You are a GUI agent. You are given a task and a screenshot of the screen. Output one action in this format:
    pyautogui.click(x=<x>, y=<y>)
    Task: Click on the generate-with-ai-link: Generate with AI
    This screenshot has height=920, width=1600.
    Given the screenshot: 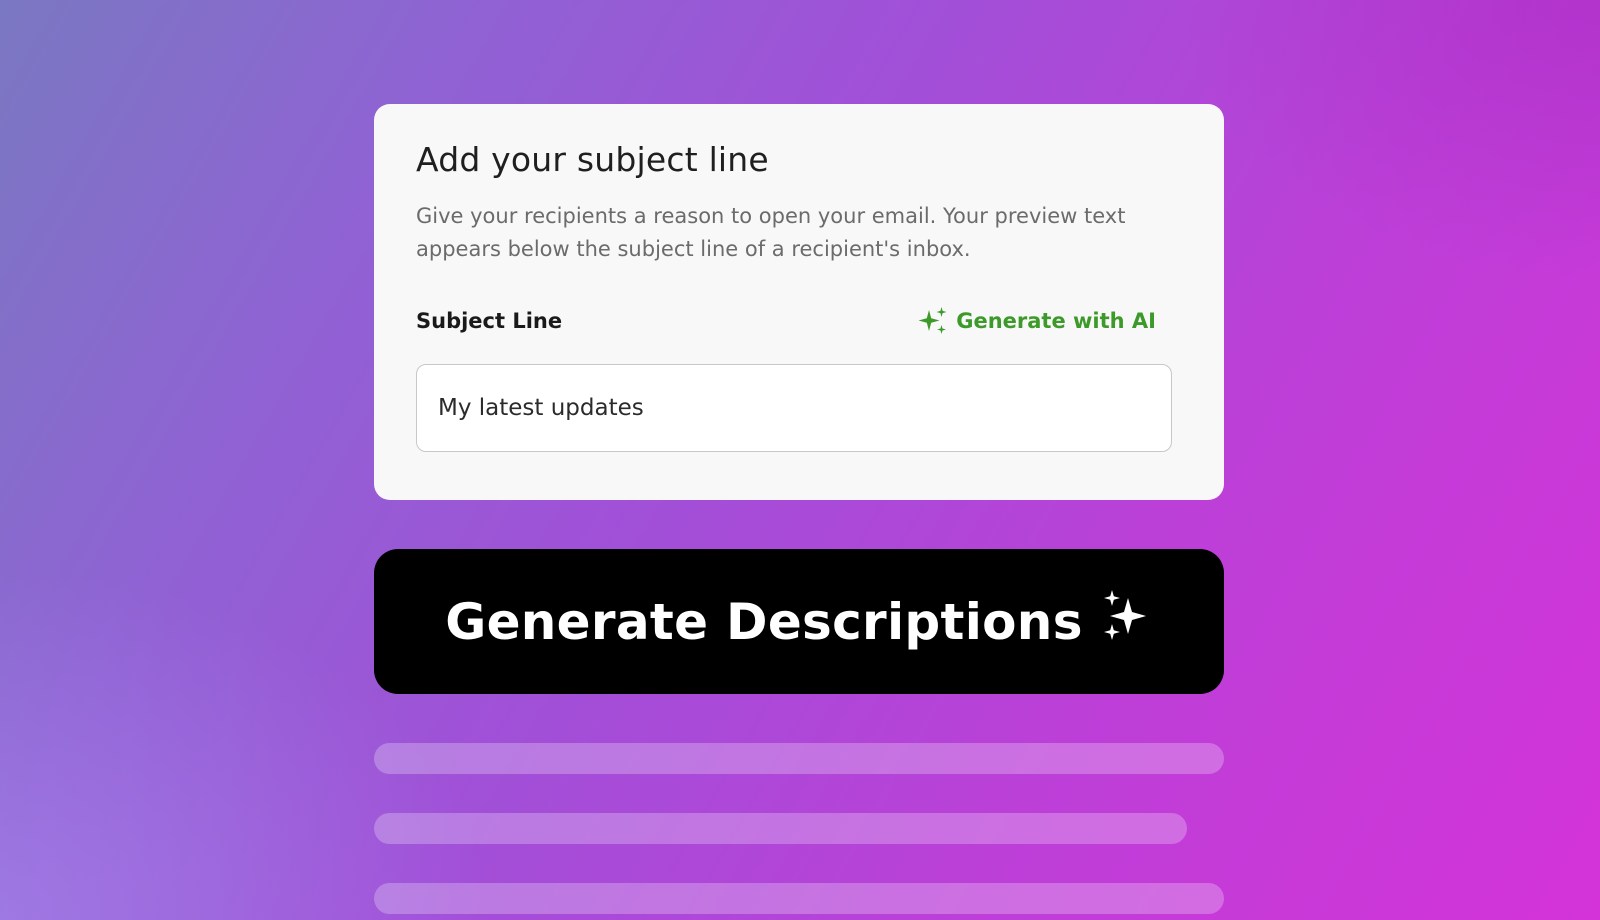 What is the action you would take?
    pyautogui.click(x=1037, y=321)
    